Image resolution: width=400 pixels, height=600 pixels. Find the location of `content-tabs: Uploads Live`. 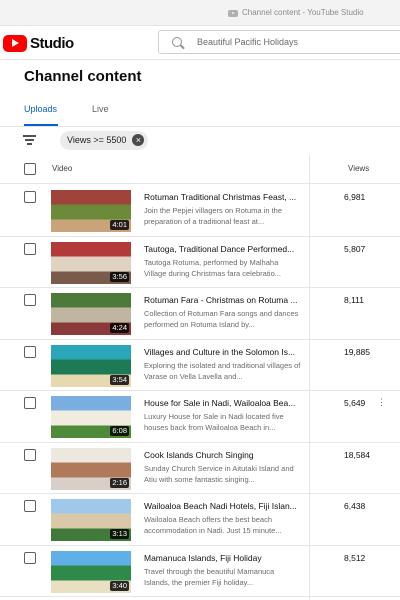

content-tabs: Uploads Live is located at coordinates (200, 111).